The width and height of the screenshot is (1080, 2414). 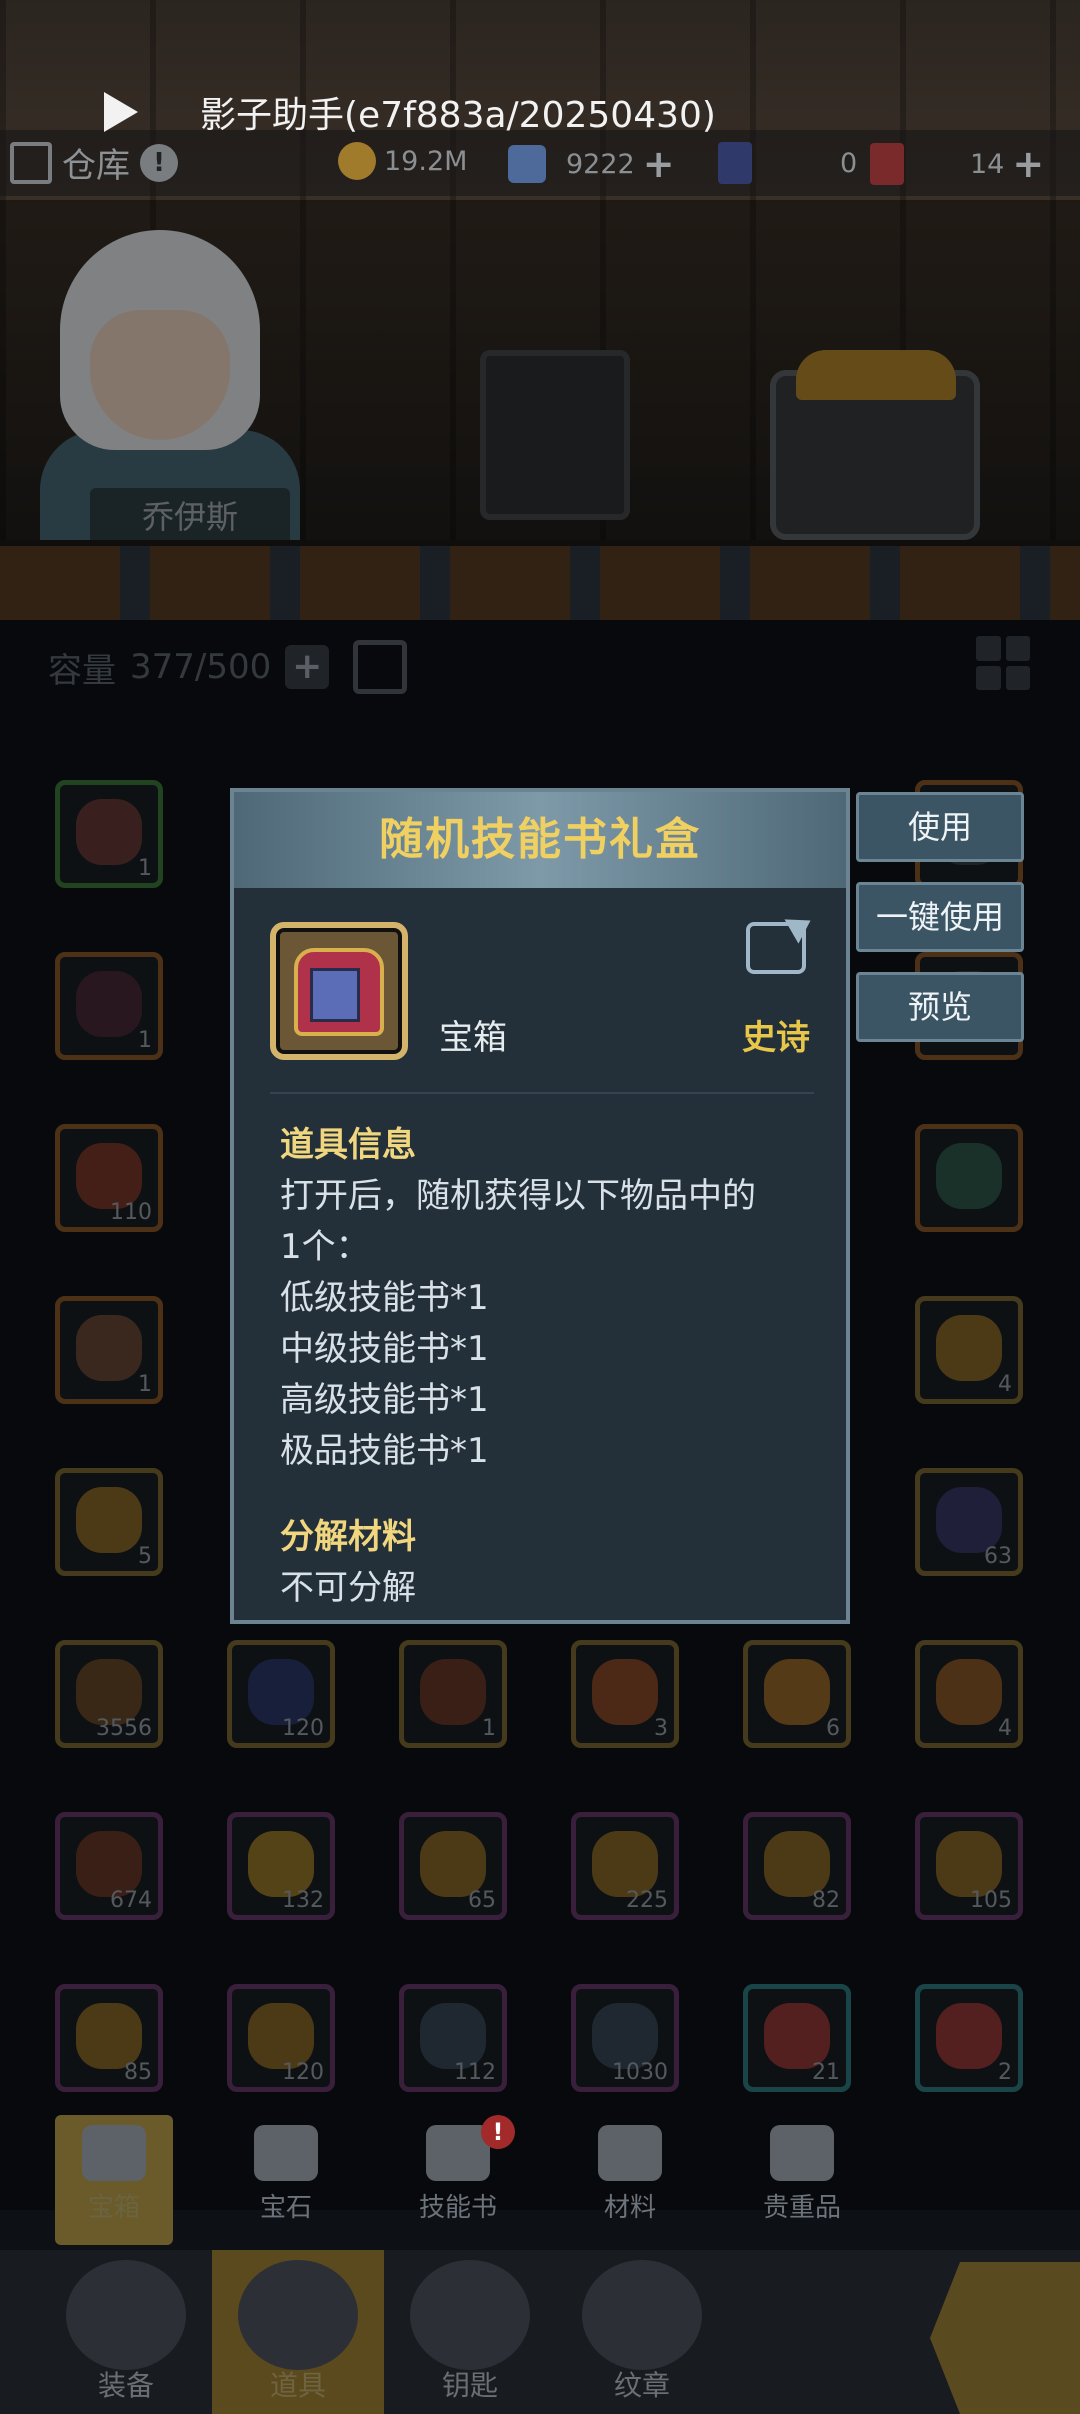 I want to click on gem-icon, so click(x=286, y=2153).